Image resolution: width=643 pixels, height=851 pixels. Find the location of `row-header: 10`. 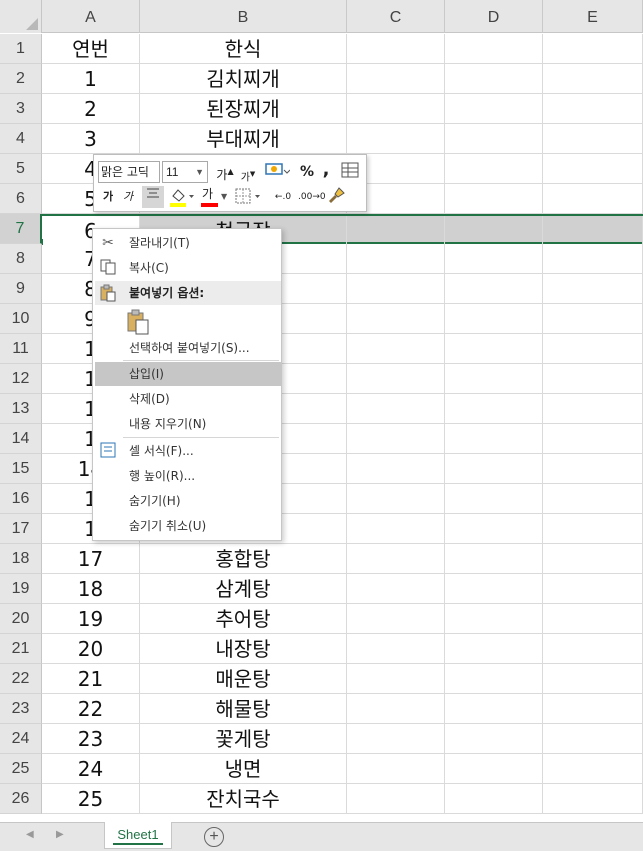

row-header: 10 is located at coordinates (21, 319).